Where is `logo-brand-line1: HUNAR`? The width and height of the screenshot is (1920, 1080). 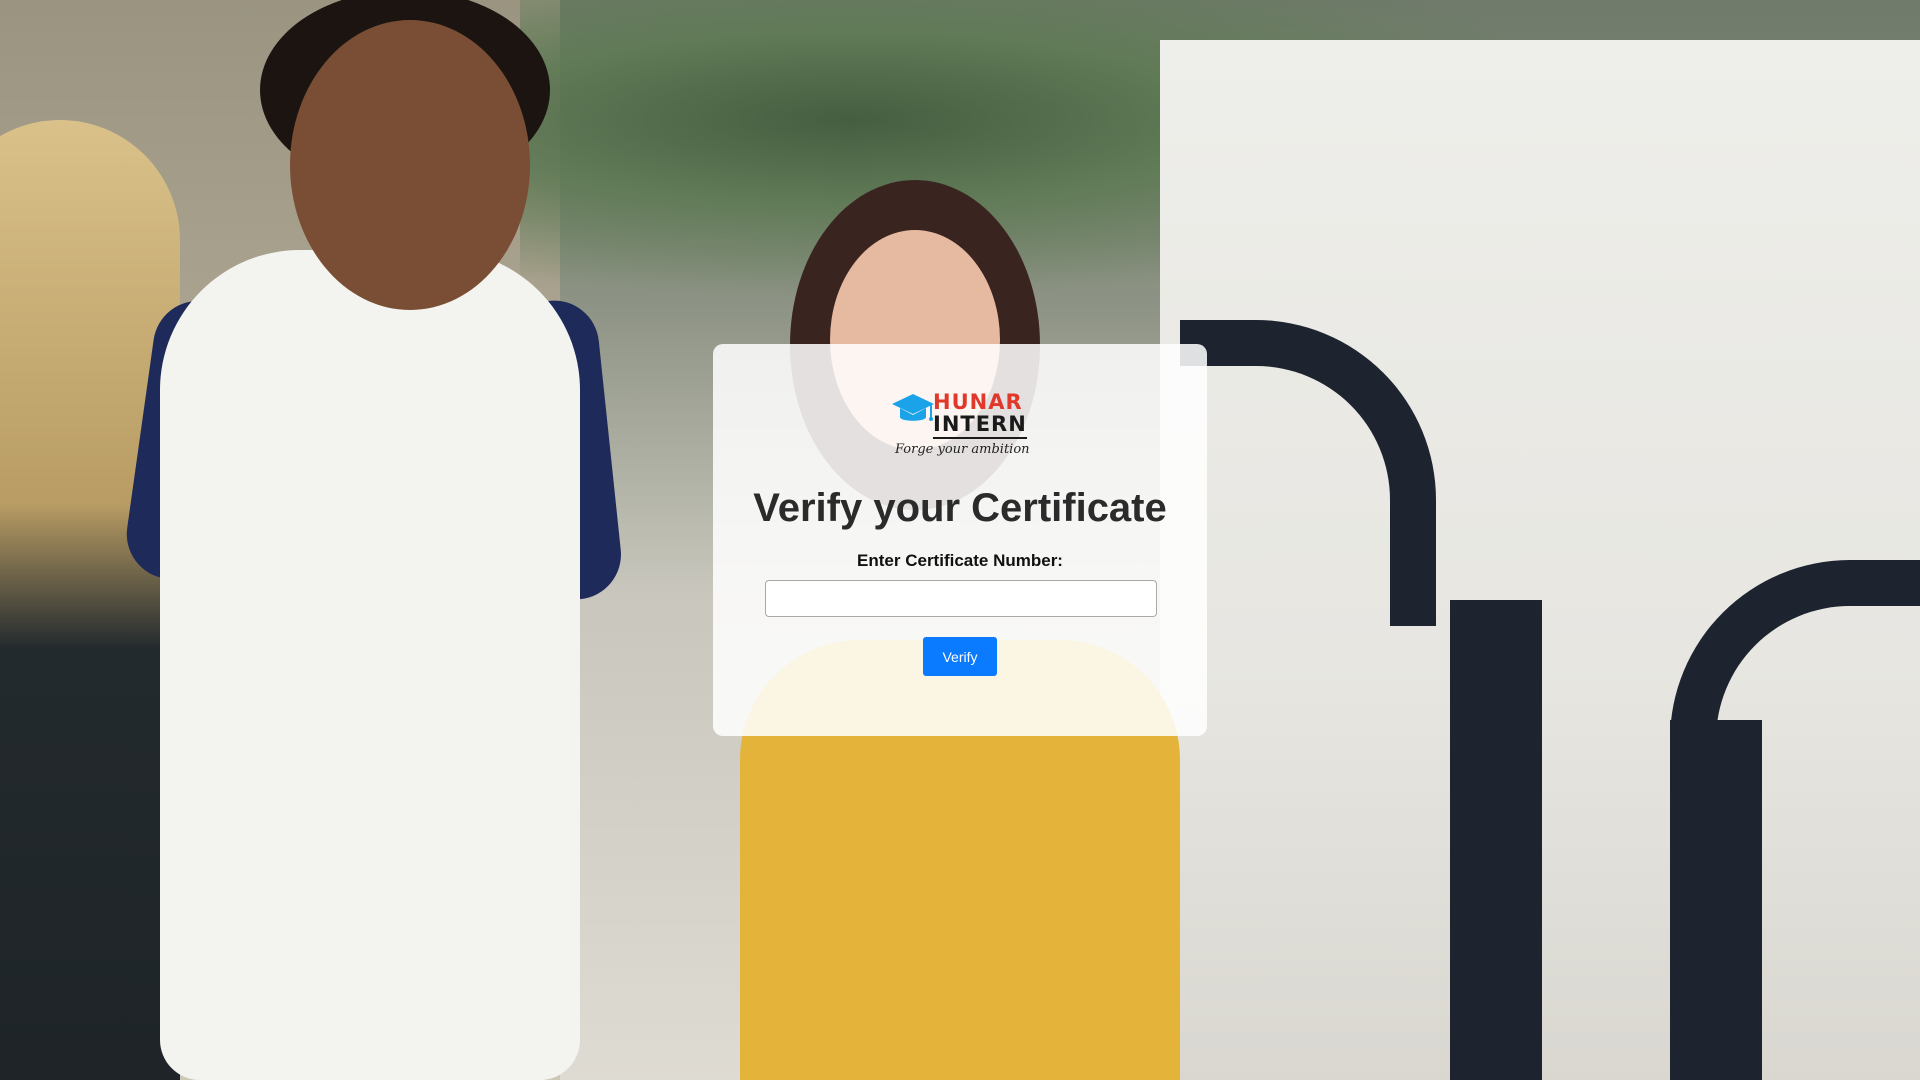 logo-brand-line1: HUNAR is located at coordinates (978, 402).